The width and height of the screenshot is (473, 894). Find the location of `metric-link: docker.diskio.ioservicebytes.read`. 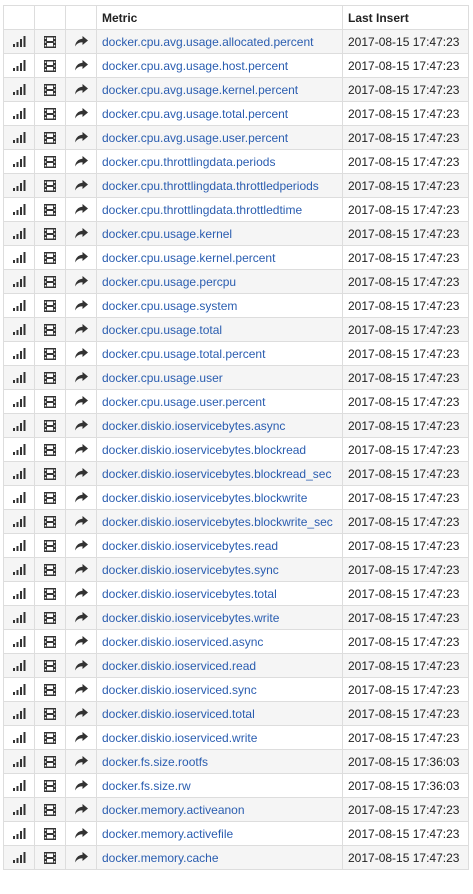

metric-link: docker.diskio.ioservicebytes.read is located at coordinates (190, 546).